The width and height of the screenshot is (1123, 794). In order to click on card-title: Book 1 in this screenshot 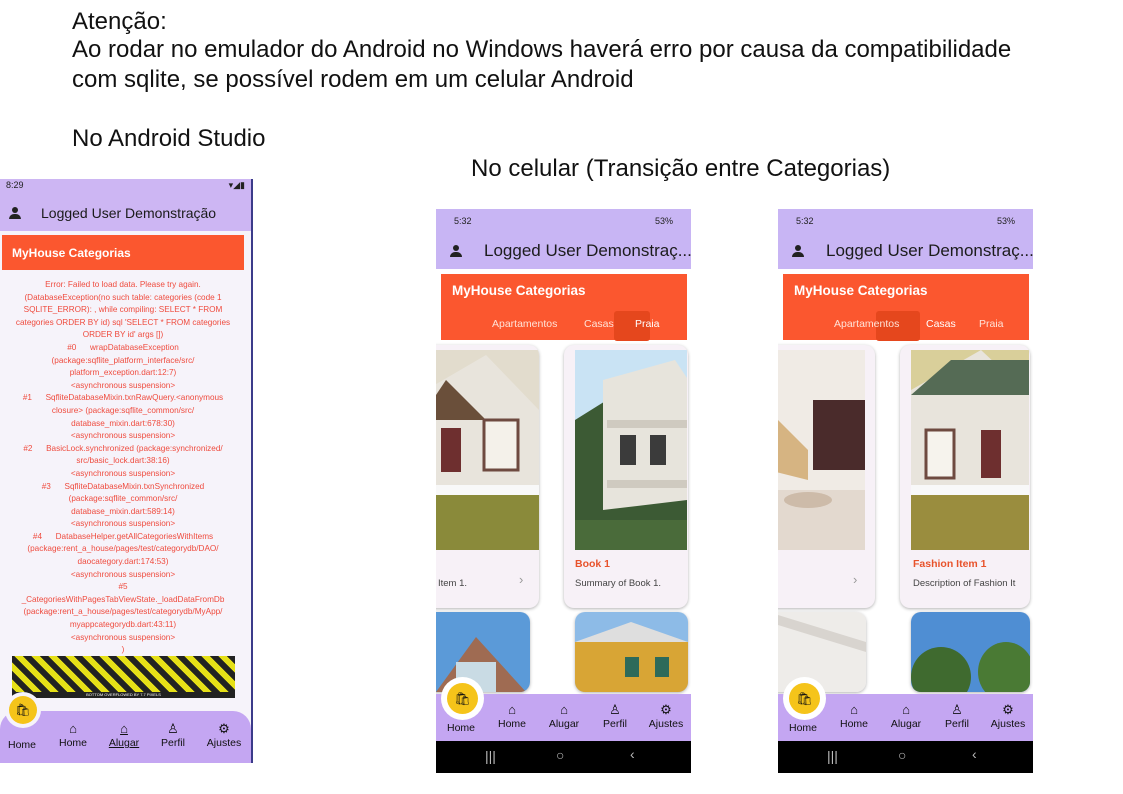, I will do `click(593, 564)`.